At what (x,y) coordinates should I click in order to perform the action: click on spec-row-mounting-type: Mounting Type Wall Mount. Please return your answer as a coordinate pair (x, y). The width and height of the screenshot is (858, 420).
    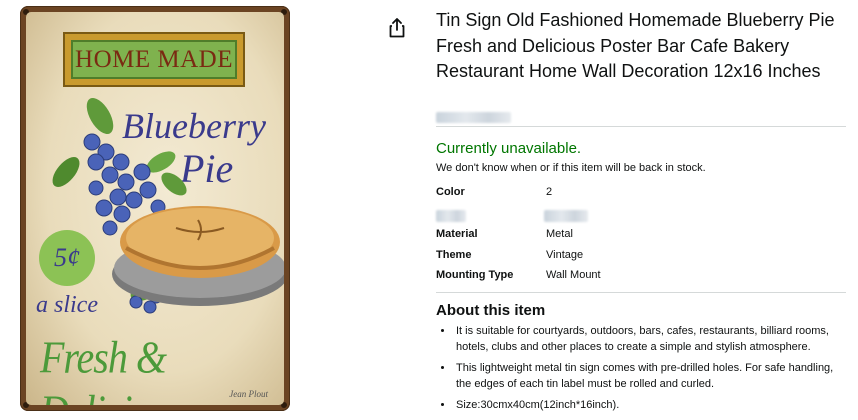
    Looking at the image, I should click on (641, 276).